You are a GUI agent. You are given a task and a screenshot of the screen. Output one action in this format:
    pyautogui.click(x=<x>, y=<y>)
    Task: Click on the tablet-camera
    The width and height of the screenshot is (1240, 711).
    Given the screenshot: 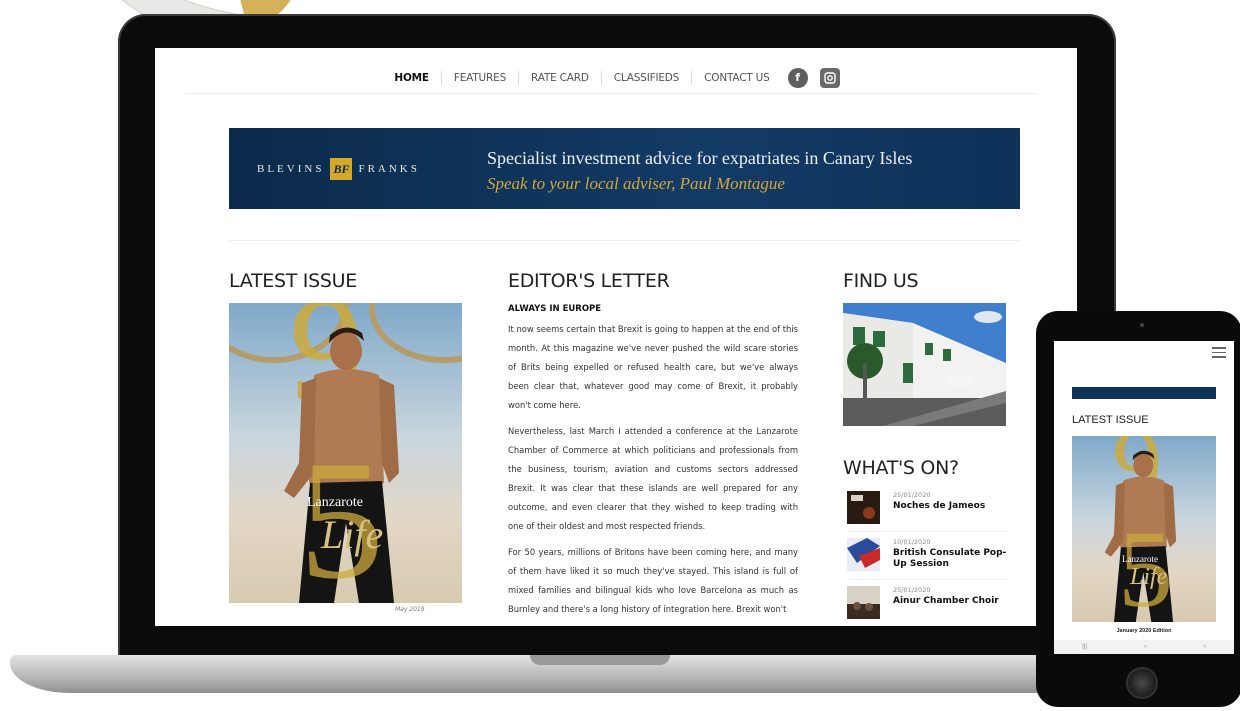 What is the action you would take?
    pyautogui.click(x=1142, y=325)
    